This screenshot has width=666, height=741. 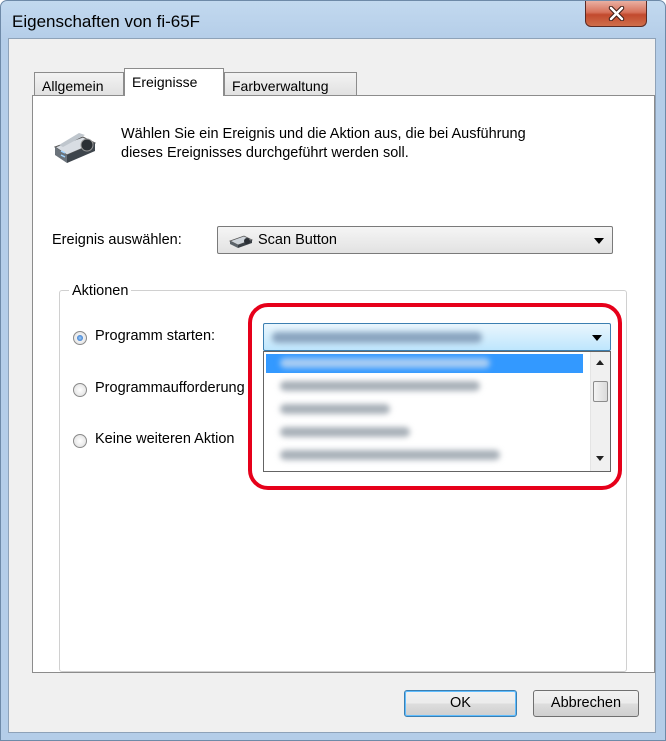 What do you see at coordinates (170, 388) in the screenshot?
I see `radio-program-prompt-label: Programmaufforderung` at bounding box center [170, 388].